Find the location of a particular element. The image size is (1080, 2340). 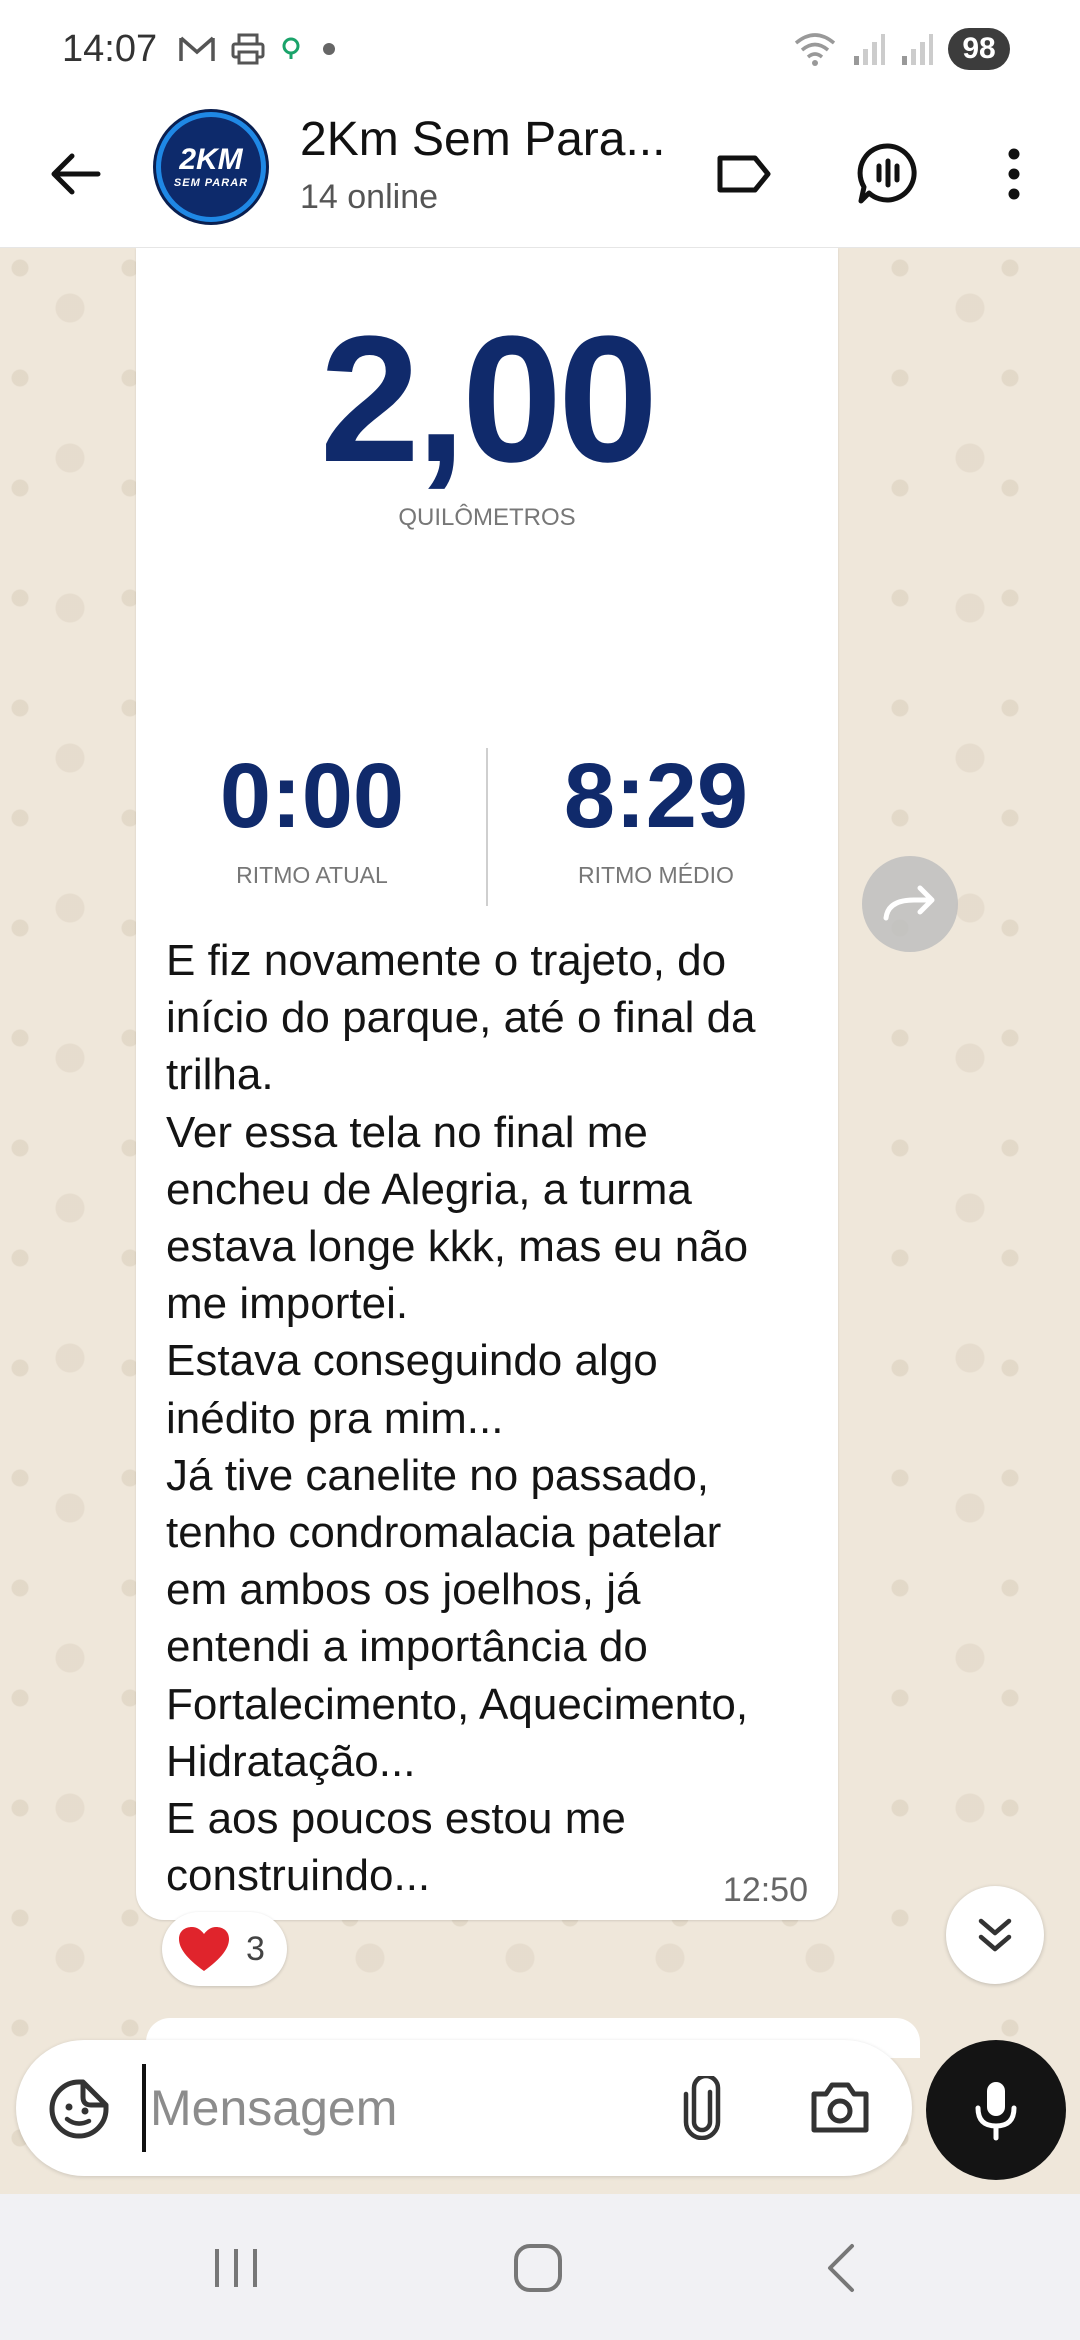

scroll-to-bottom-button is located at coordinates (995, 1935).